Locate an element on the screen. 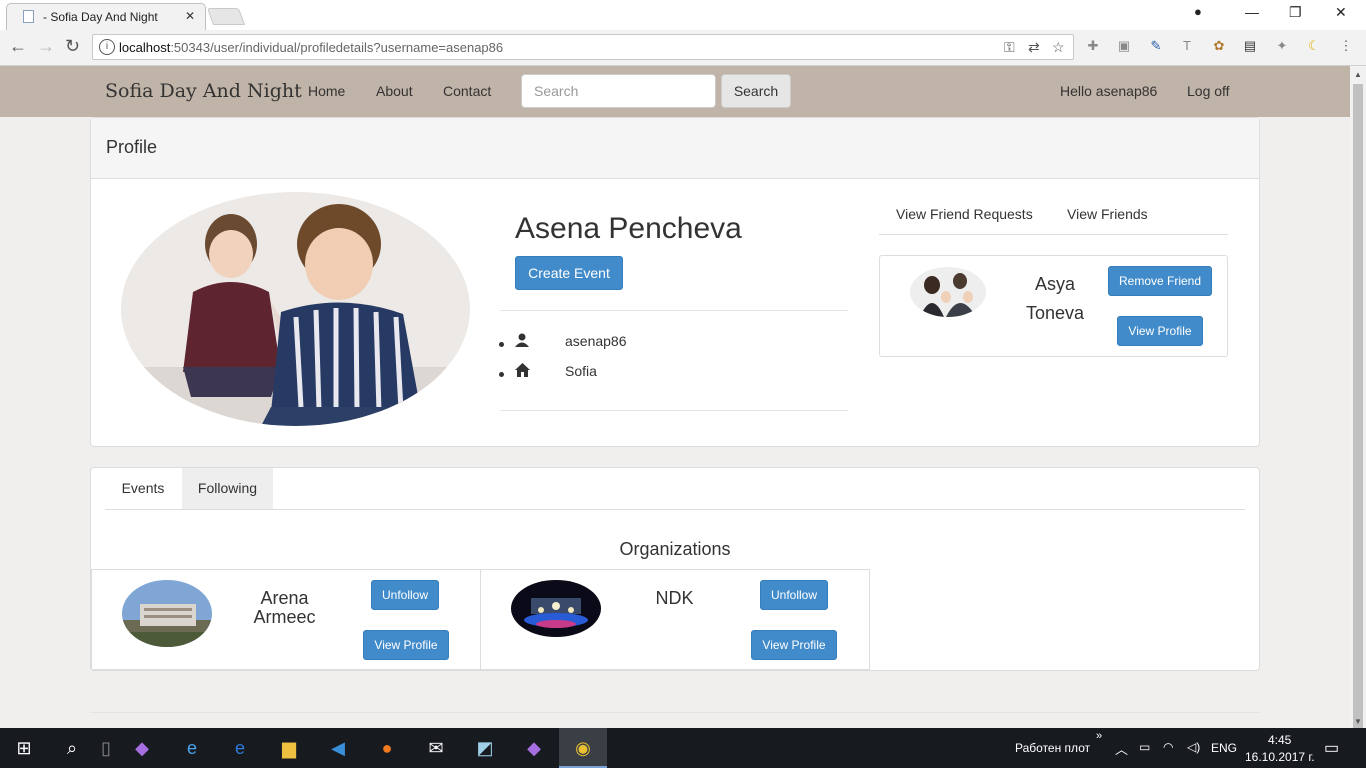  task-view-icon: ▯ is located at coordinates (106, 748).